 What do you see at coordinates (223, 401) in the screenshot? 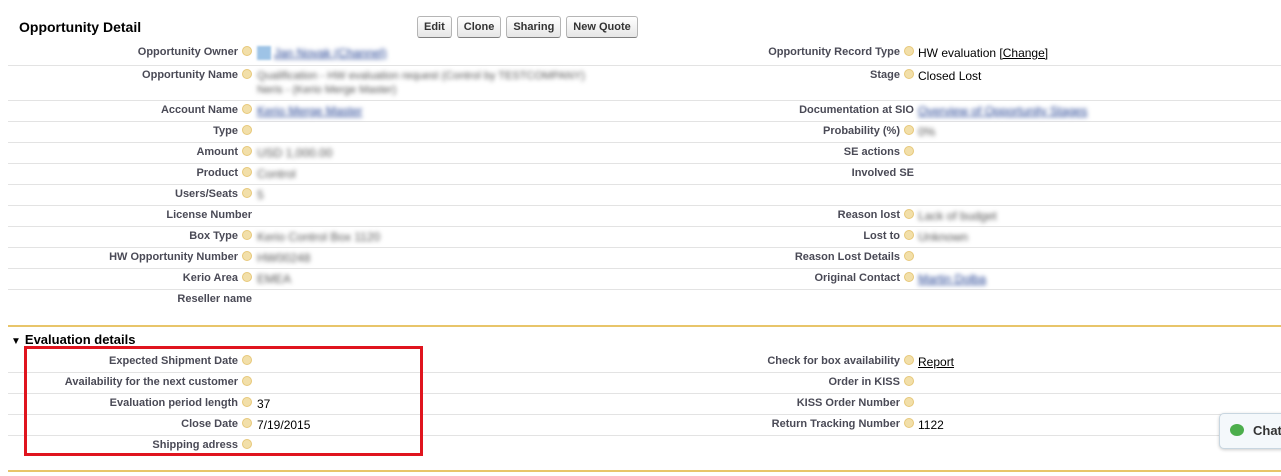
I see `highlight-box` at bounding box center [223, 401].